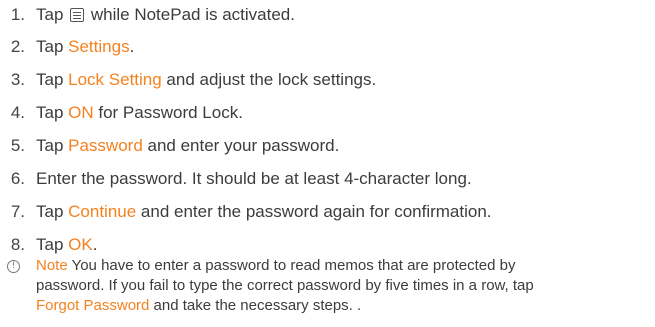 This screenshot has height=327, width=655. Describe the element at coordinates (13, 266) in the screenshot. I see `info-icon: !` at that location.